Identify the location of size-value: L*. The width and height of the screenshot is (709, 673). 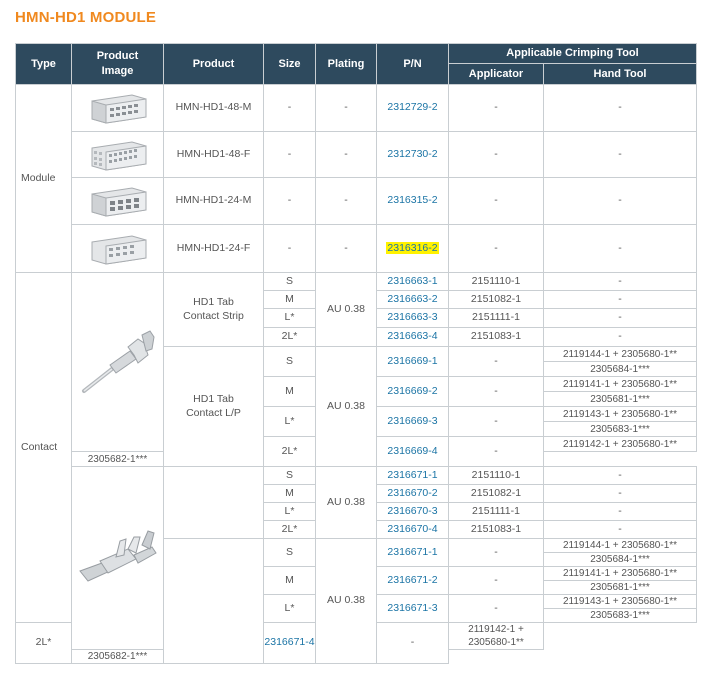
(289, 421).